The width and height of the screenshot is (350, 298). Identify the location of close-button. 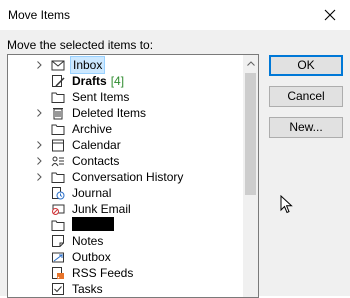
(330, 15).